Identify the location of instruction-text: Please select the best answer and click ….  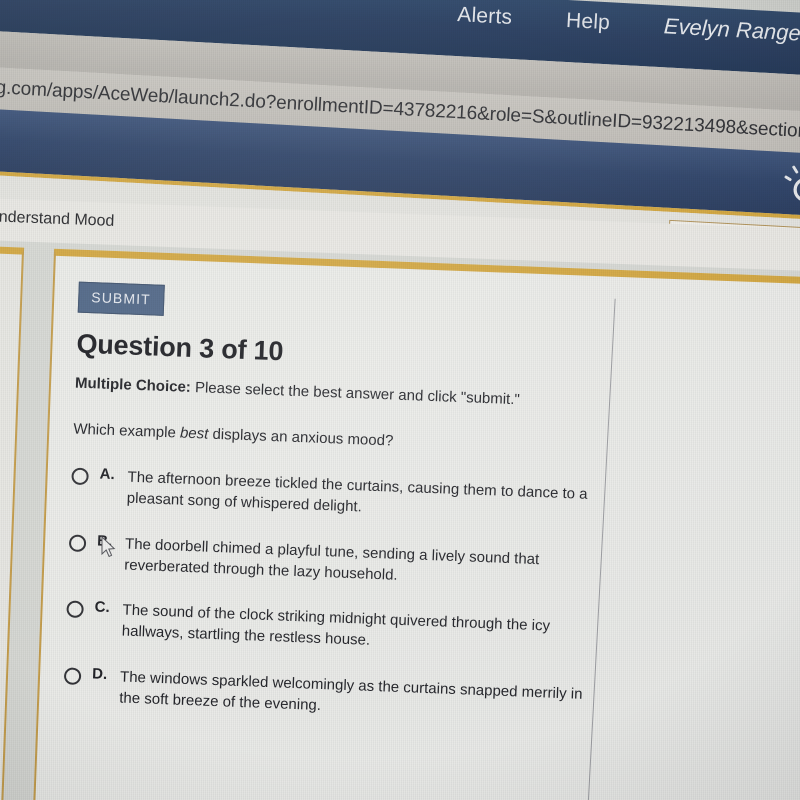
(355, 393).